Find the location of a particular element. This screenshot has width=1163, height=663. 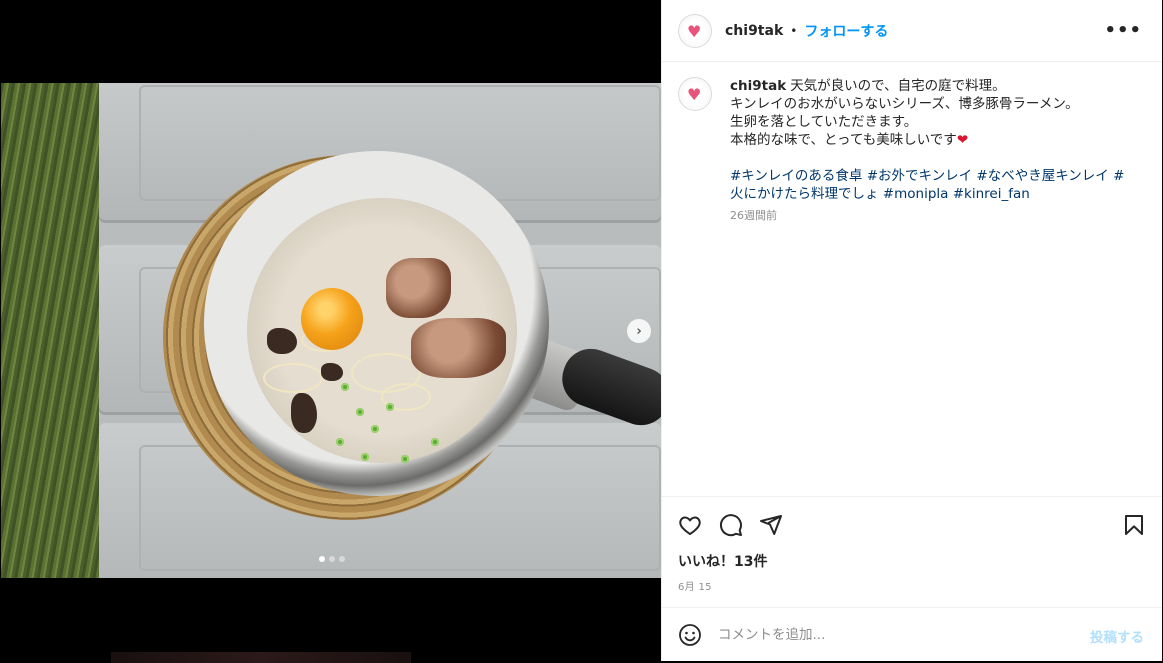

heart-emoji-icon: ❤ is located at coordinates (962, 140).